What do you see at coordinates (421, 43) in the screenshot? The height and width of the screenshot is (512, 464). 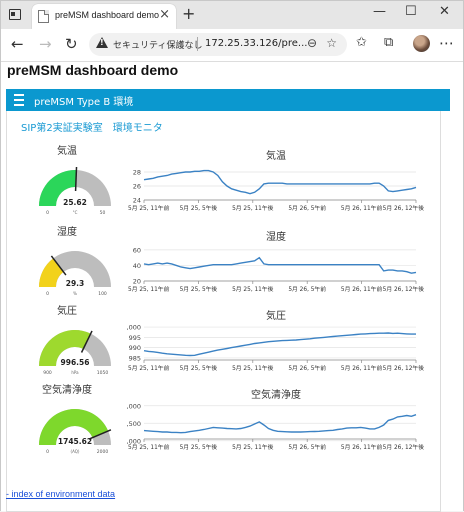 I see `profile-avatar` at bounding box center [421, 43].